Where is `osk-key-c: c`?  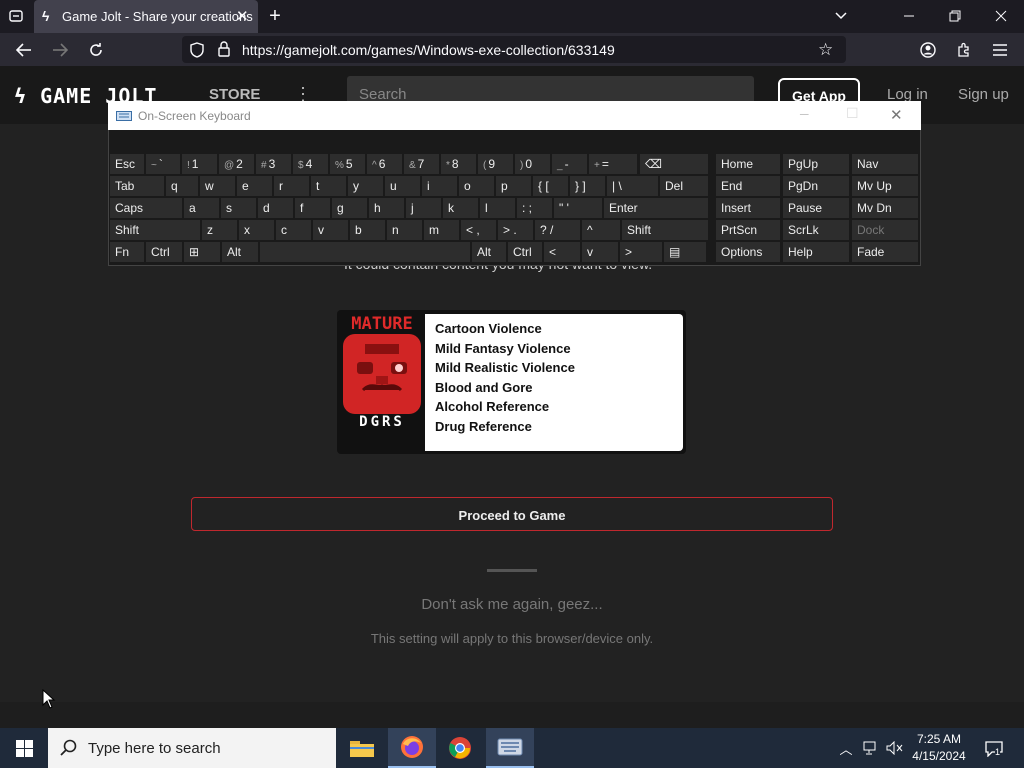
osk-key-c: c is located at coordinates (293, 230).